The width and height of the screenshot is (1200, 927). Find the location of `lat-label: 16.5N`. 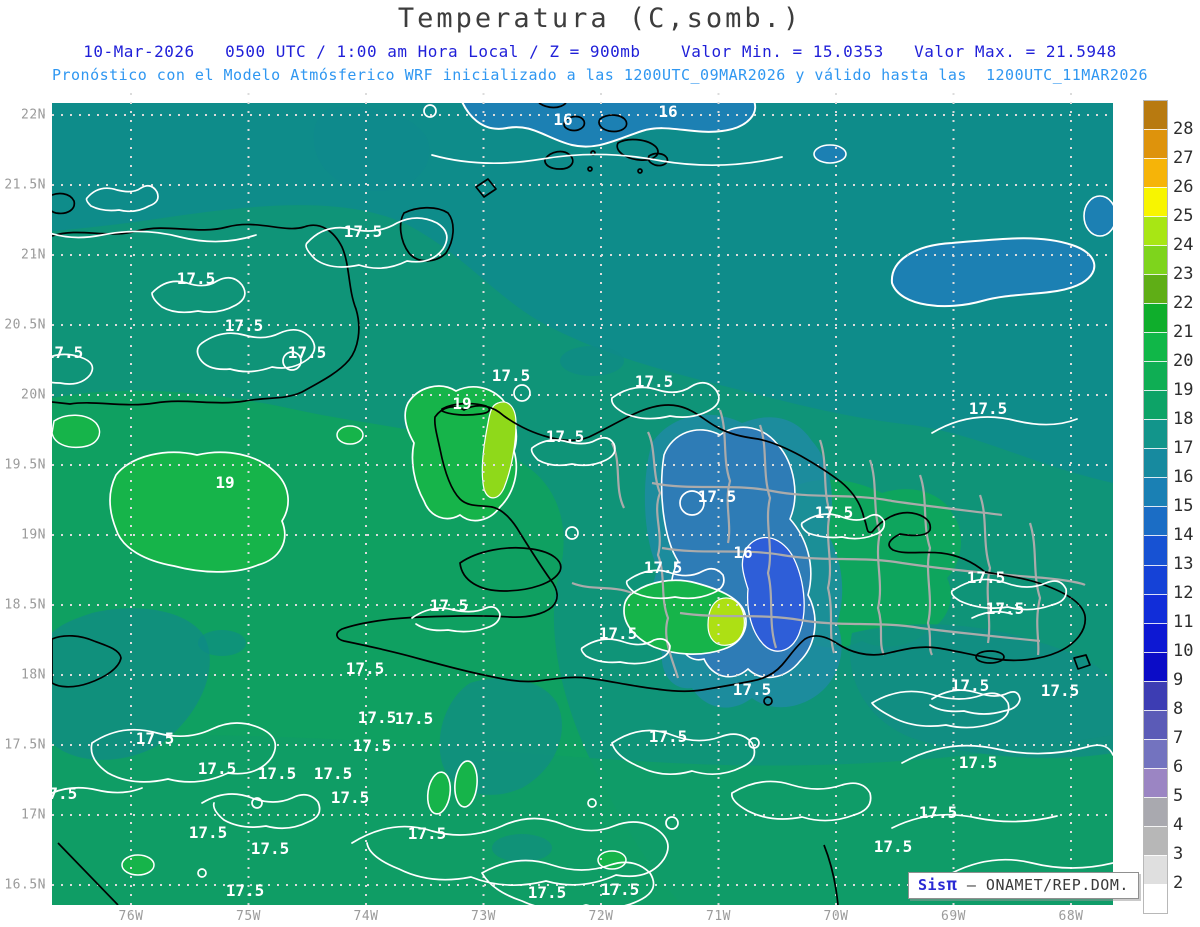

lat-label: 16.5N is located at coordinates (25, 885).